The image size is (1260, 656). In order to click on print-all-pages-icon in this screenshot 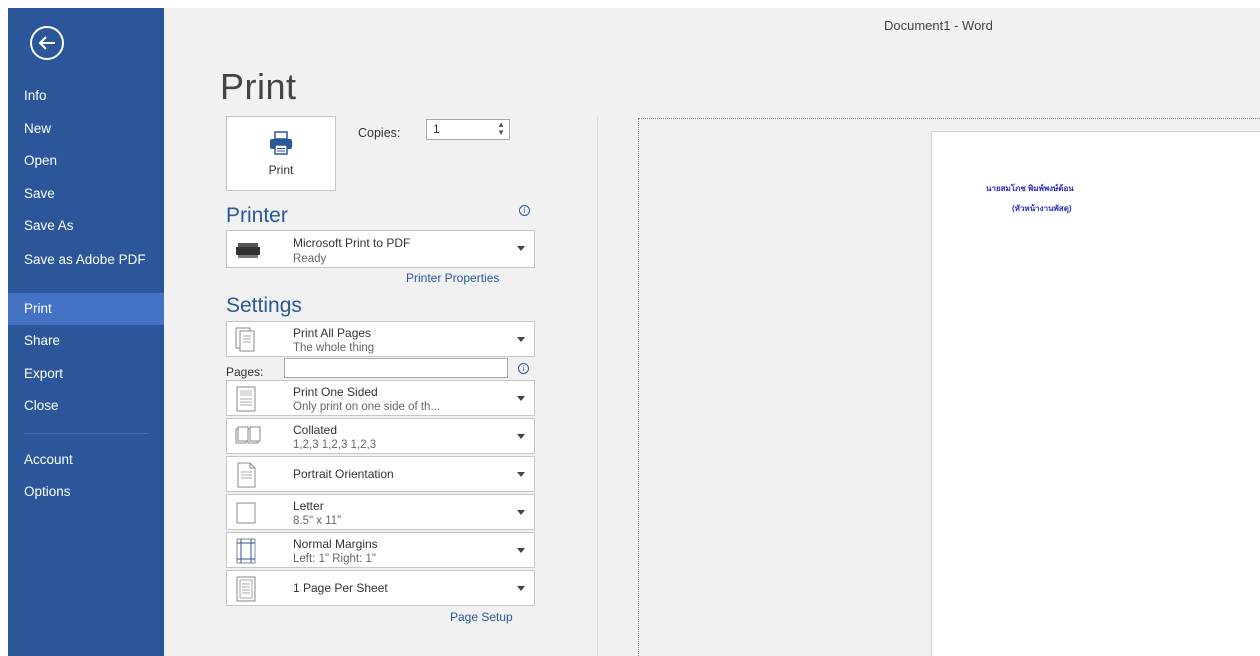, I will do `click(245, 339)`.